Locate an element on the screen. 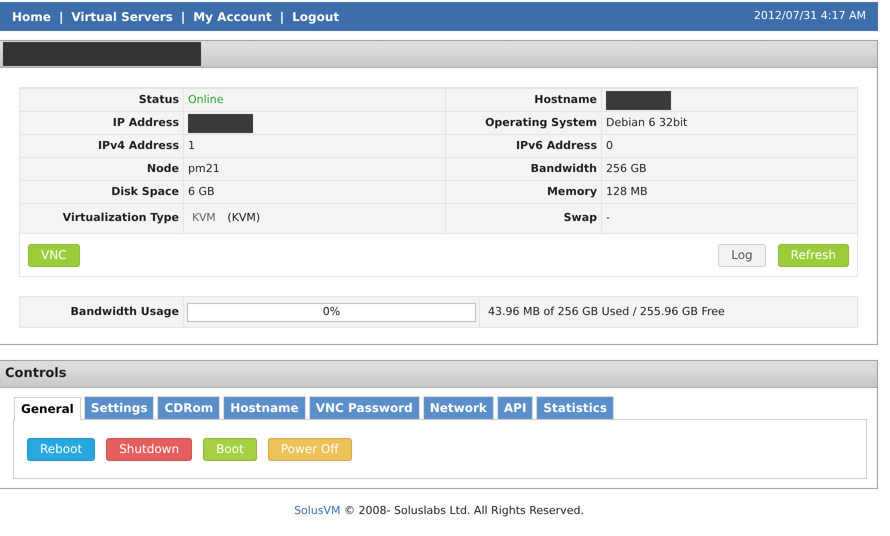 The width and height of the screenshot is (890, 536). panel-title: Controls is located at coordinates (35, 374).